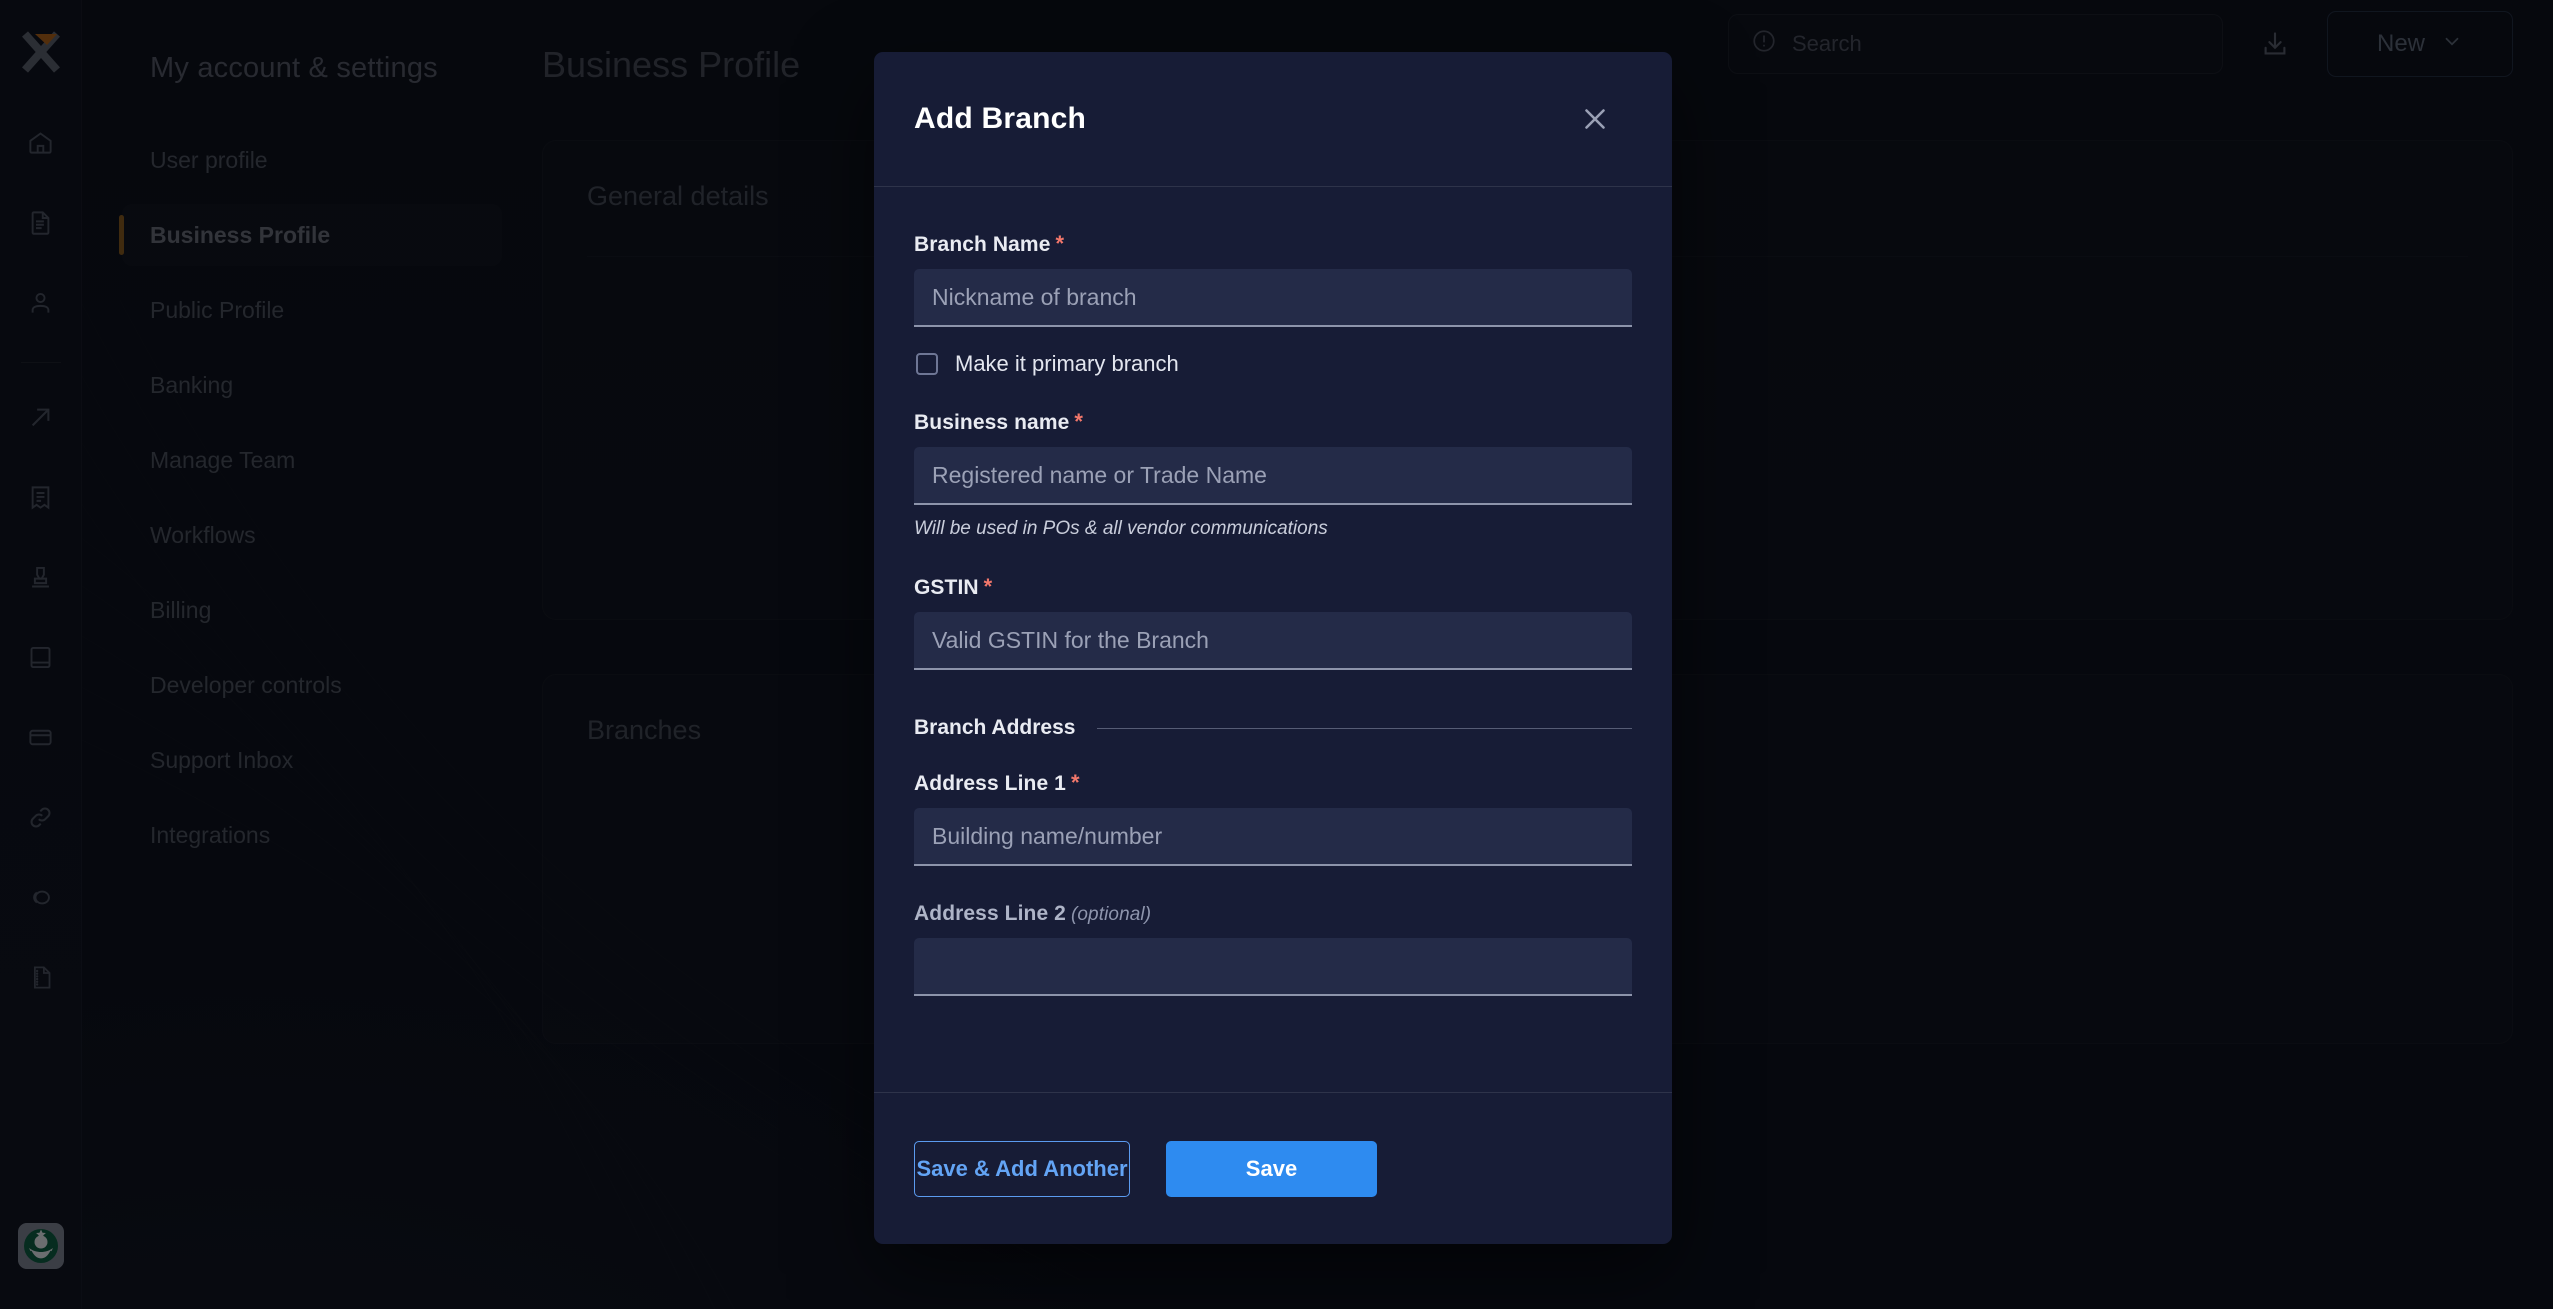 This screenshot has width=2553, height=1309. I want to click on section-divider-label: Branch Address, so click(995, 727).